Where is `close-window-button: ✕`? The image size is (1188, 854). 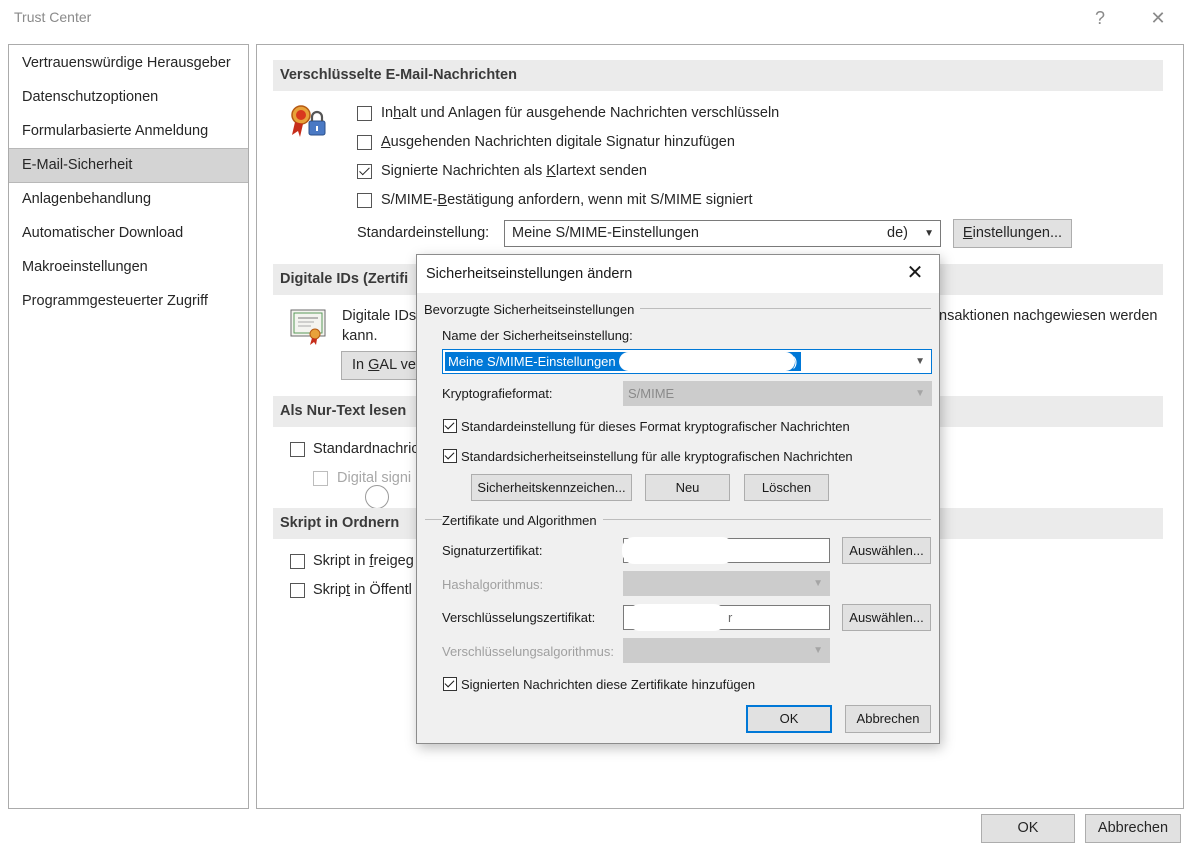
close-window-button: ✕ is located at coordinates (1158, 18).